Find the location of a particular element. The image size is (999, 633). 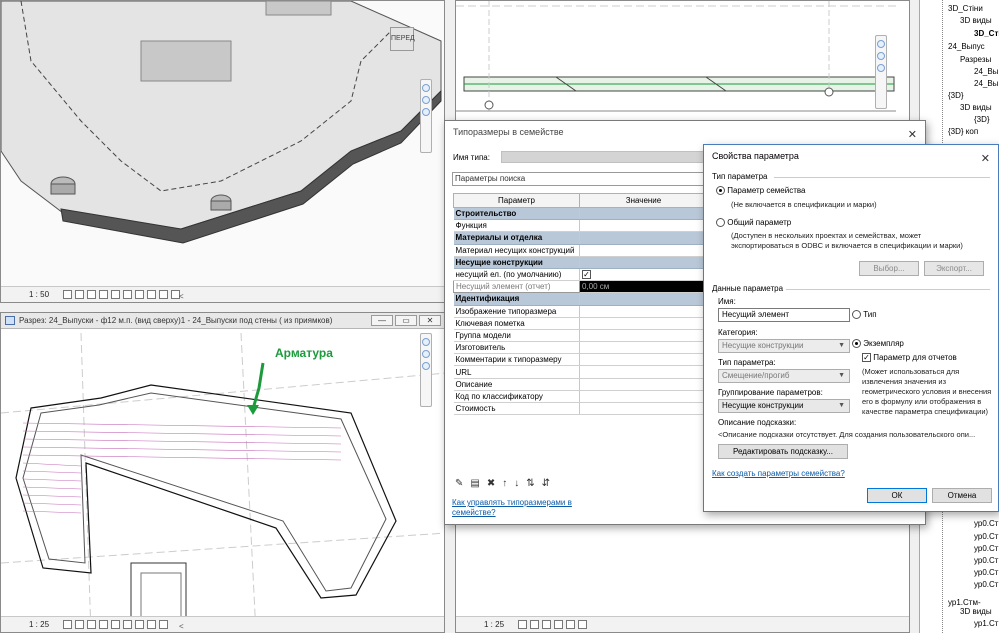

sort-descending-icon: ⇵ is located at coordinates (546, 483).